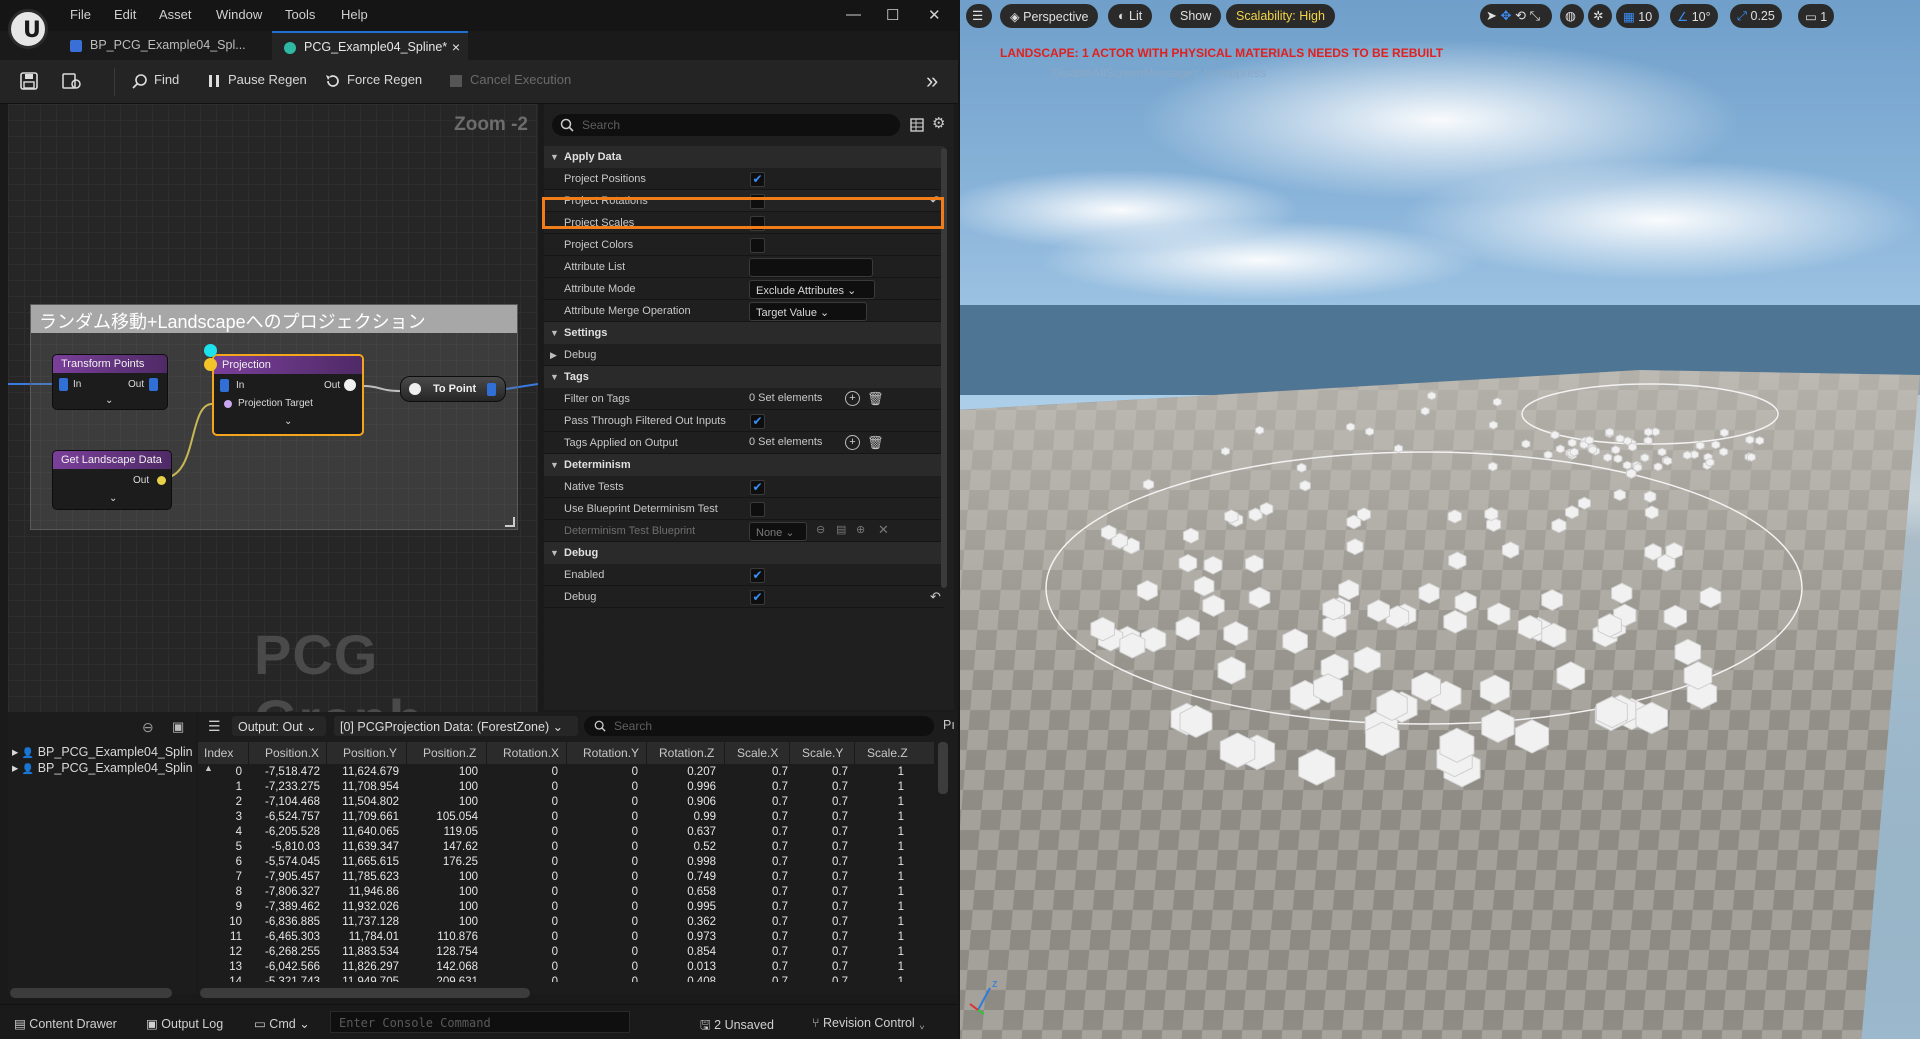 This screenshot has height=1039, width=1920. What do you see at coordinates (852, 442) in the screenshot?
I see `add-element-icon: +` at bounding box center [852, 442].